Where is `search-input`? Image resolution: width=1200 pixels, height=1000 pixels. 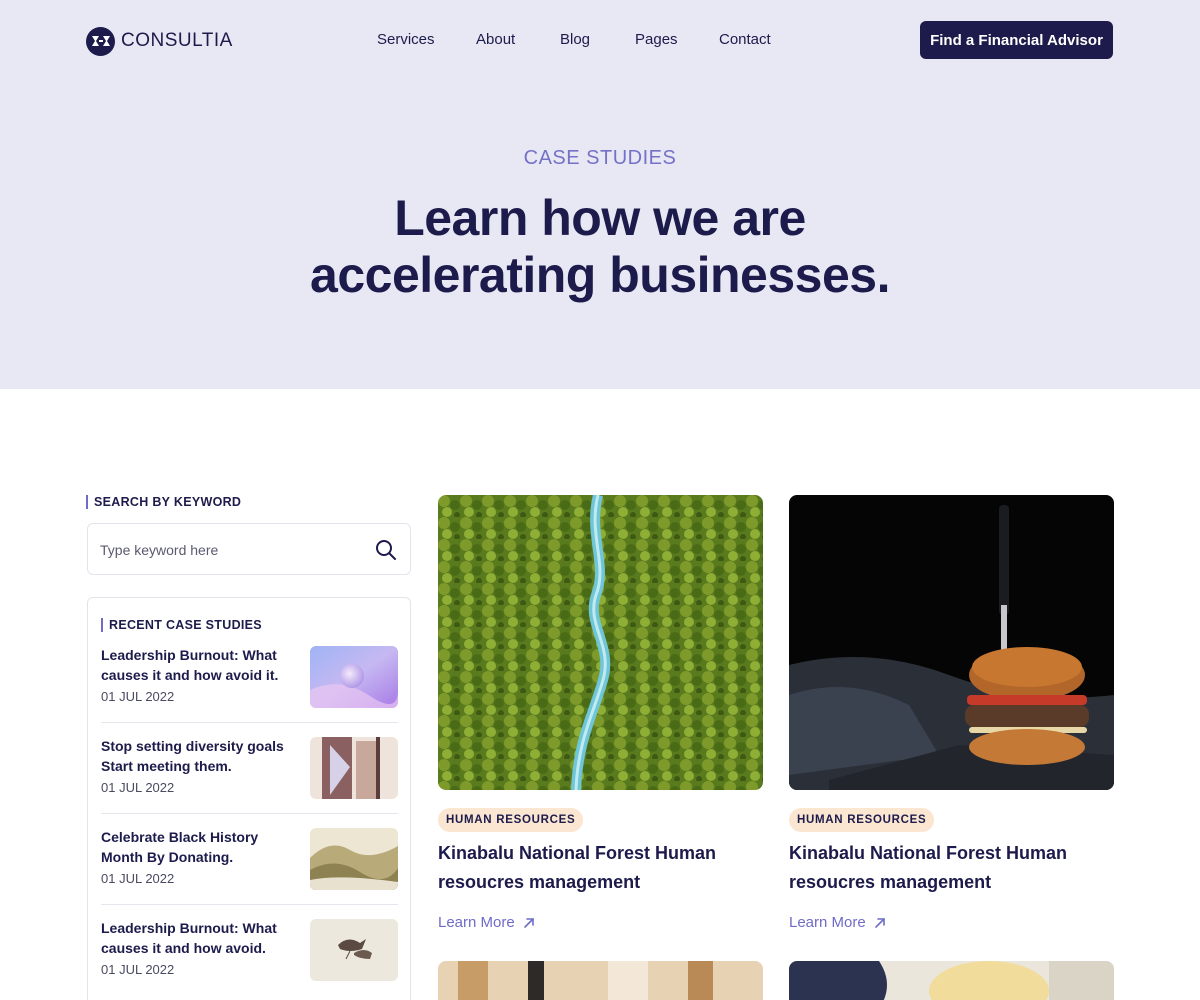
search-input is located at coordinates (230, 550).